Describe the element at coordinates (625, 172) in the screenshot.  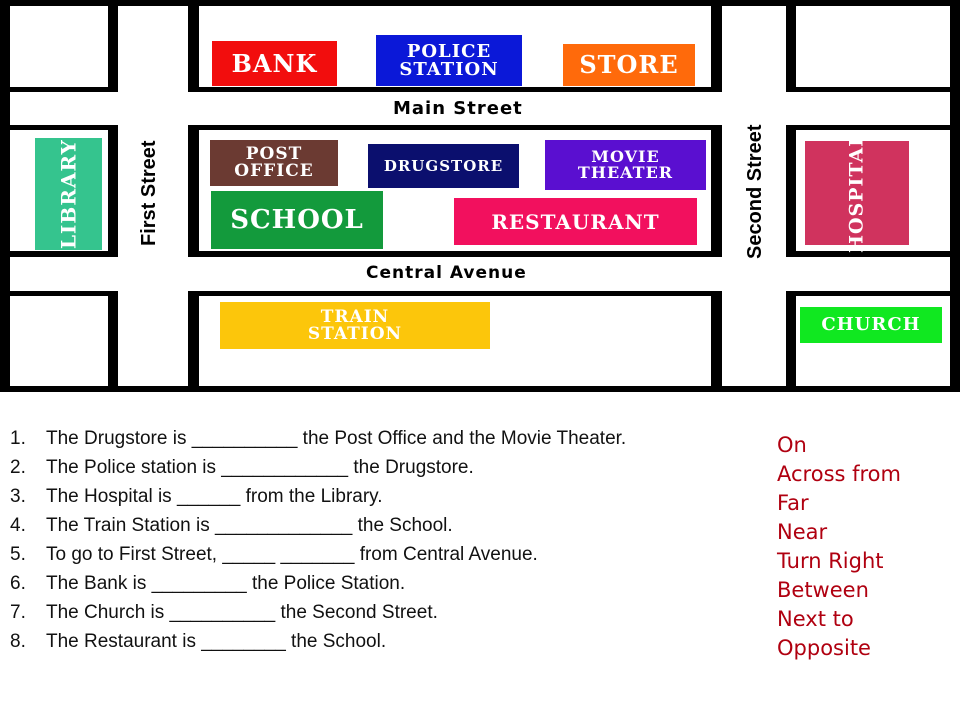
I see `movie-theater-line2: THEATER` at that location.